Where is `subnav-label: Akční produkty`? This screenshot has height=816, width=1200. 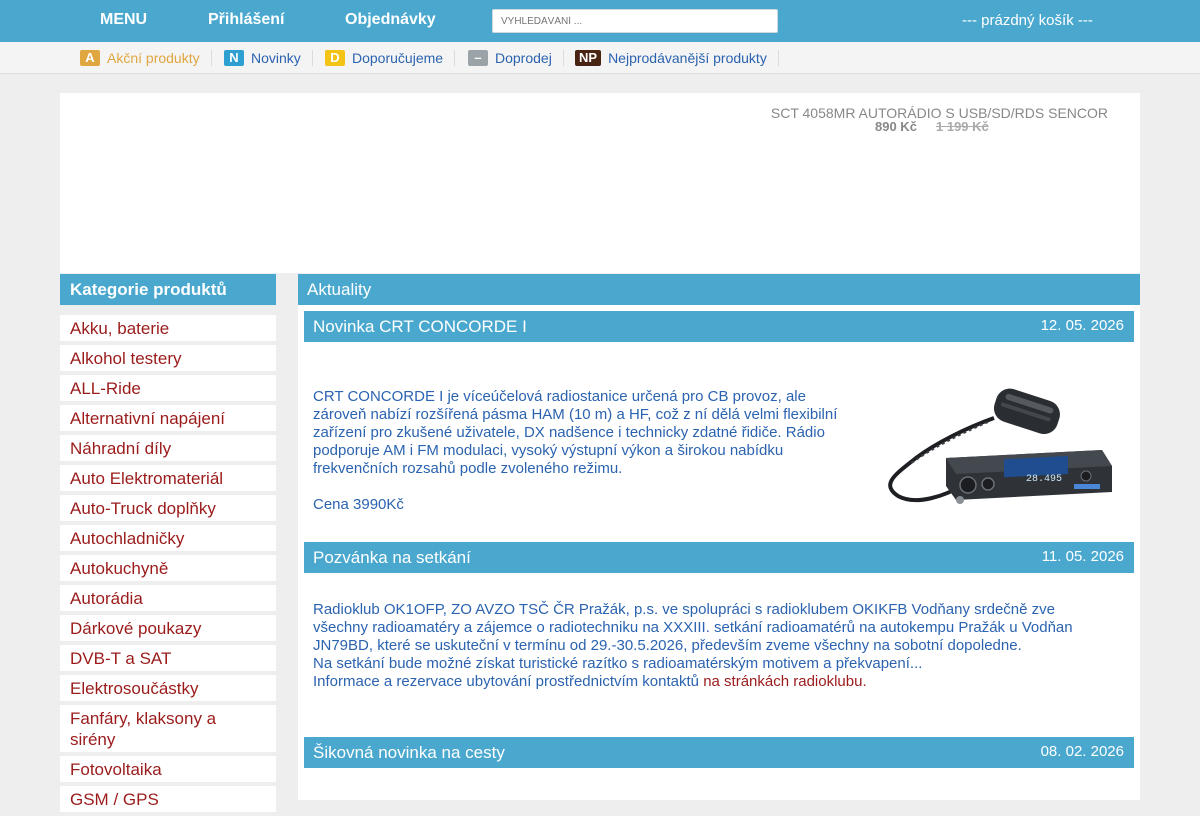 subnav-label: Akční produkty is located at coordinates (153, 57).